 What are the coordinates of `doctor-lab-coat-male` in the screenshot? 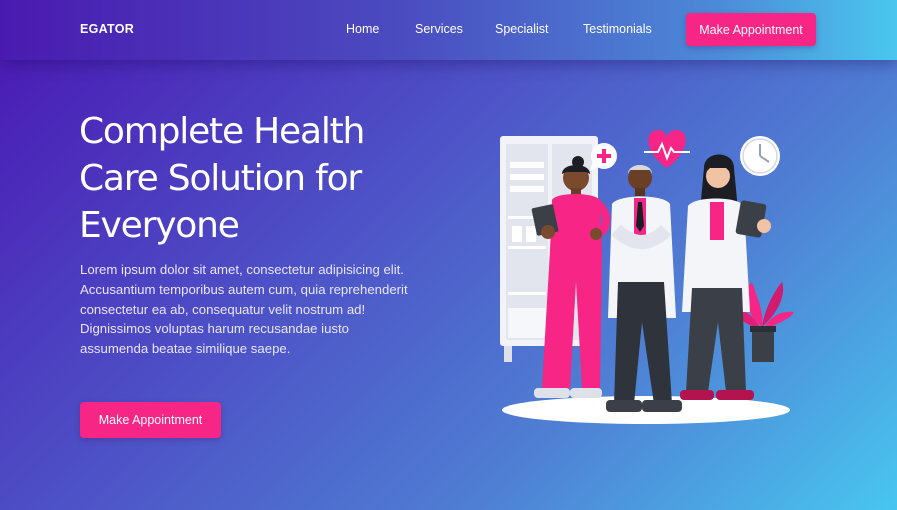 It's located at (644, 288).